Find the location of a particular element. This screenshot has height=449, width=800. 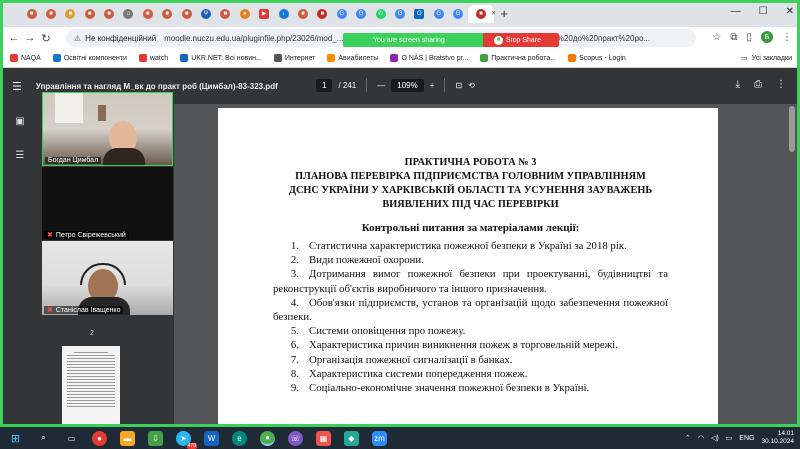

telegram-badge: 478 is located at coordinates (191, 445).